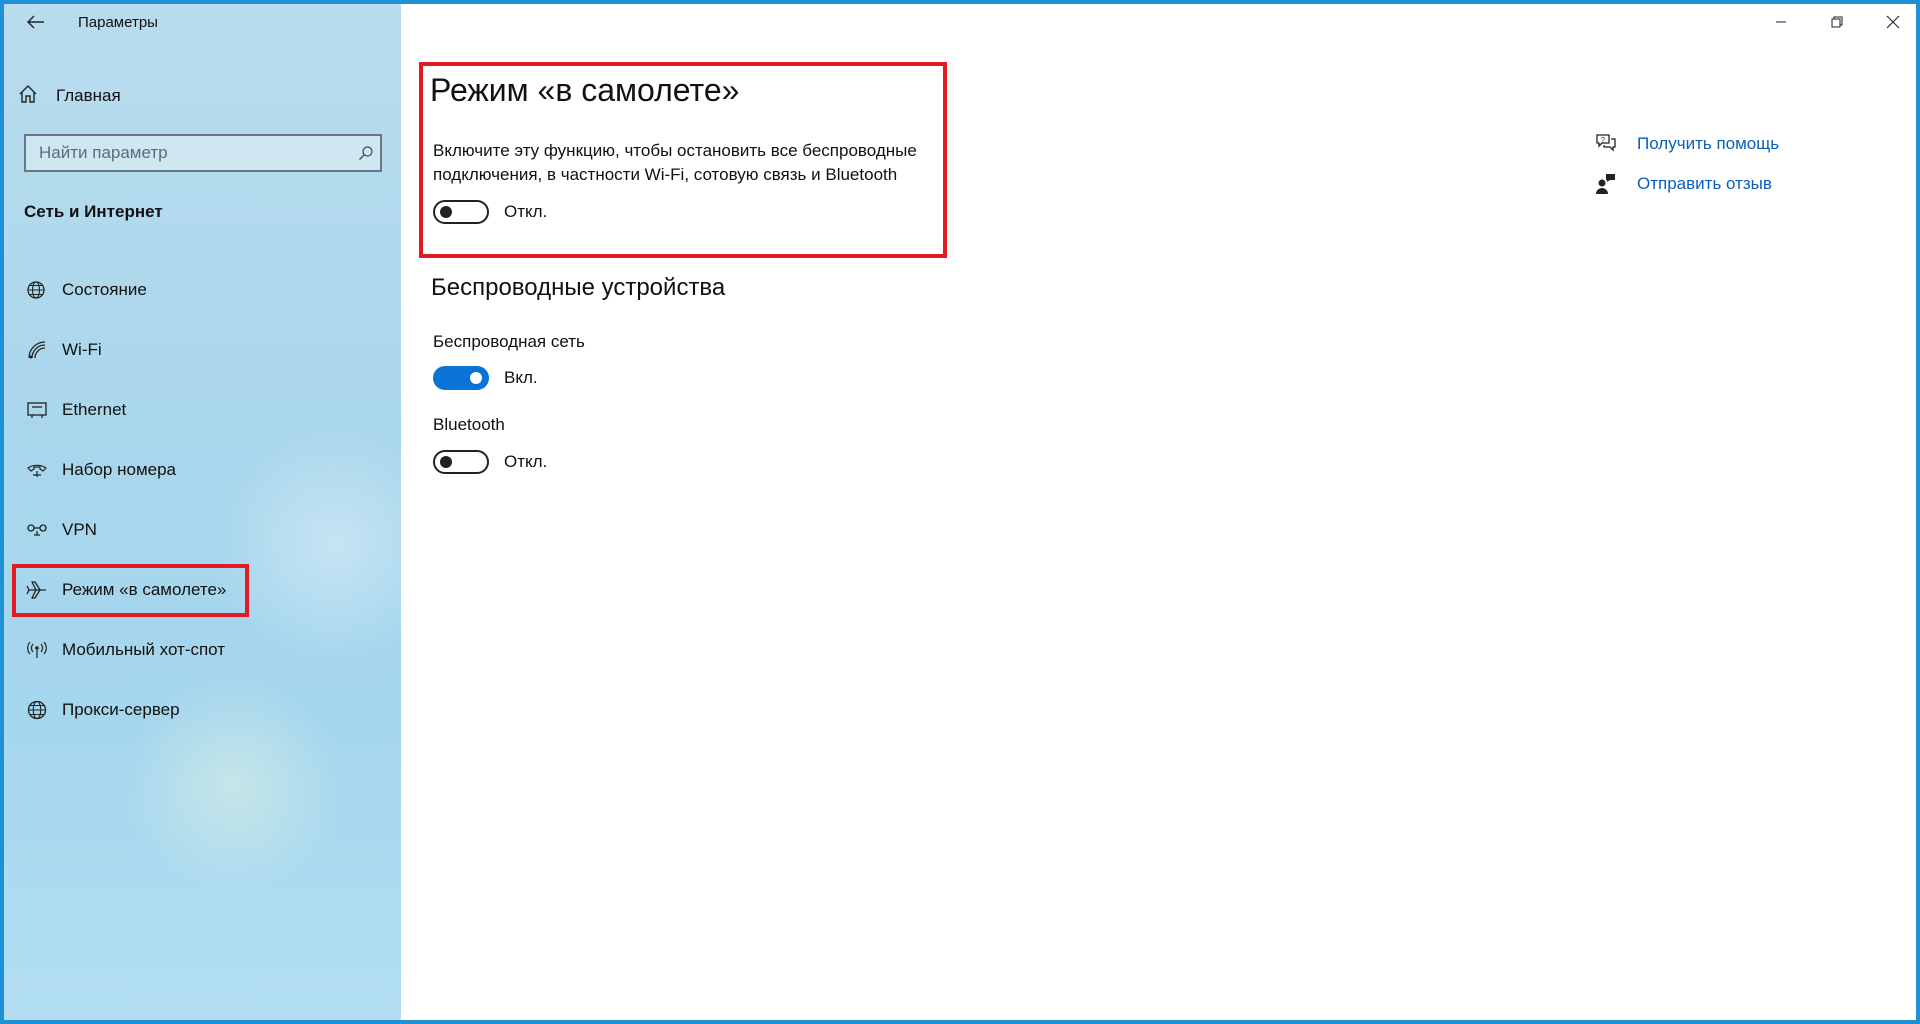 The image size is (1920, 1024). What do you see at coordinates (521, 377) in the screenshot?
I see `wifi-toggle-state: Вкл.` at bounding box center [521, 377].